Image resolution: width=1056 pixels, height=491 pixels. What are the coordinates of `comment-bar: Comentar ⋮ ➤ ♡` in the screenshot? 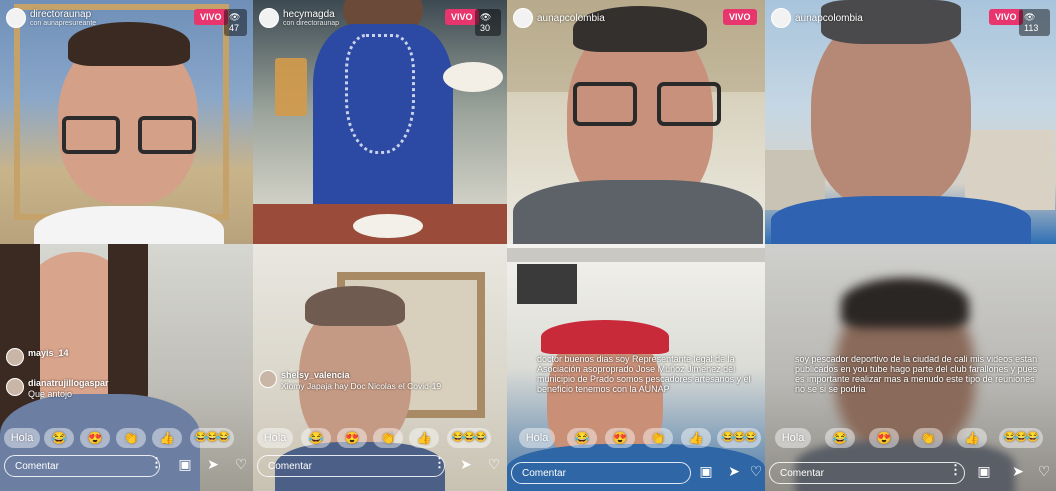 It's located at (380, 468).